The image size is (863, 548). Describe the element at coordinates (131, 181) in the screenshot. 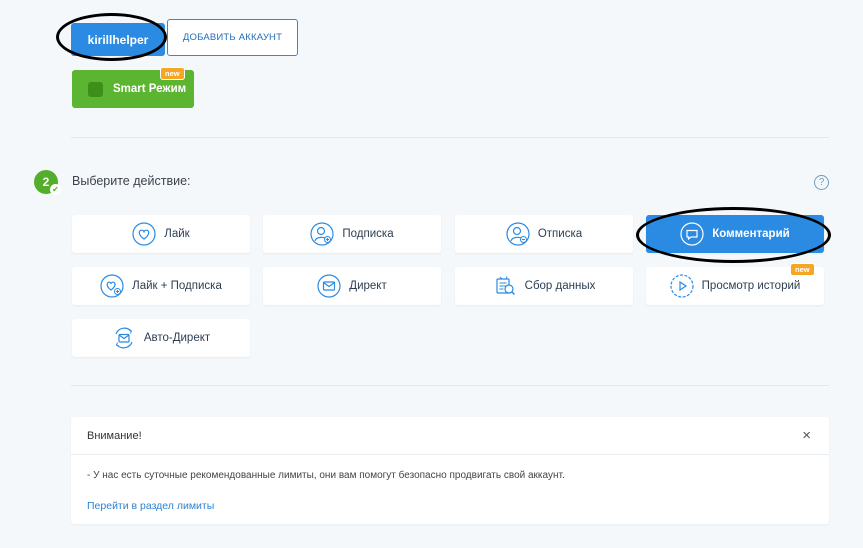

I see `step-title: Выберите действие:` at that location.